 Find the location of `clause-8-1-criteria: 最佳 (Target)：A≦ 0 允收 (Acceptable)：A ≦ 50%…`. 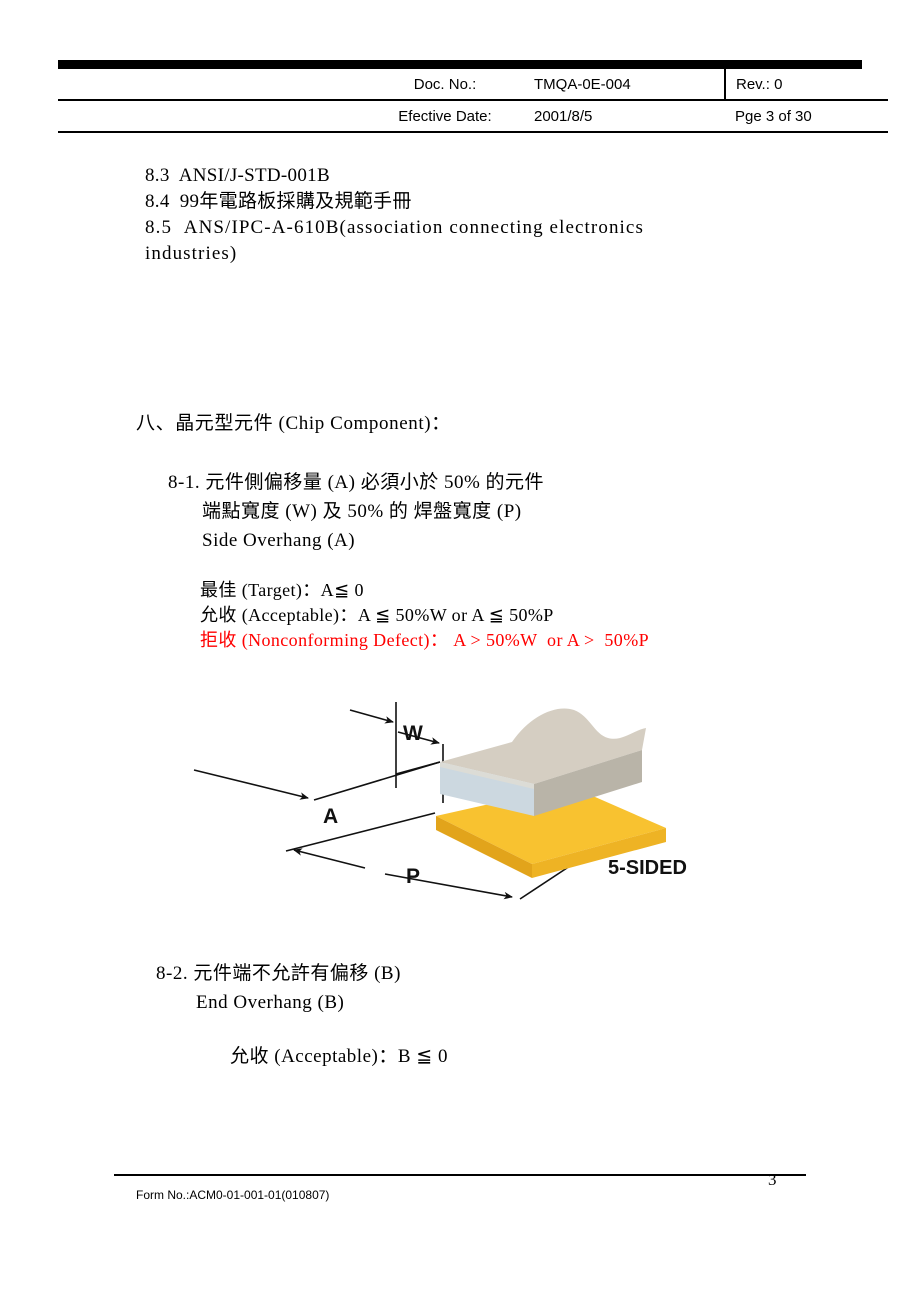

clause-8-1-criteria: 最佳 (Target)：A≦ 0 允收 (Acceptable)：A ≦ 50%… is located at coordinates (424, 615).